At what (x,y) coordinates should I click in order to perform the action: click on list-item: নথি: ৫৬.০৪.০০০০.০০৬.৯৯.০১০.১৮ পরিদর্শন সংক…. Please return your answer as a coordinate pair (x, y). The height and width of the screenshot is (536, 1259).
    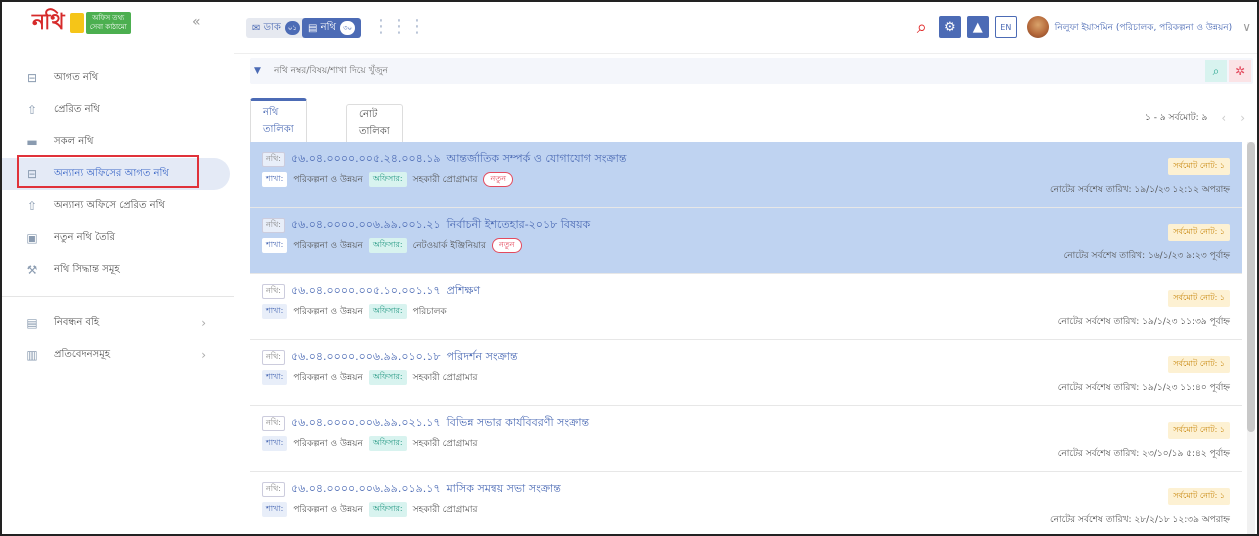
    Looking at the image, I should click on (746, 373).